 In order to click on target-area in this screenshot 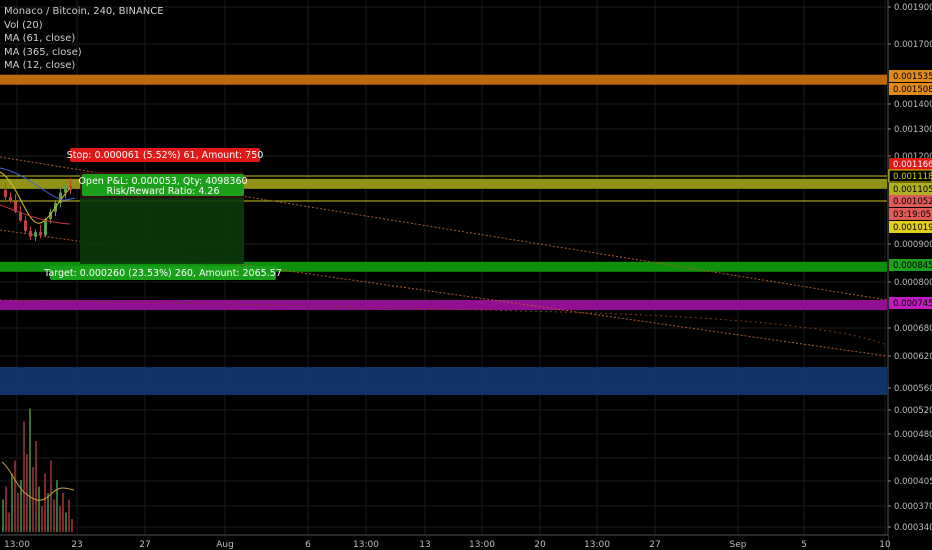, I will do `click(162, 231)`.